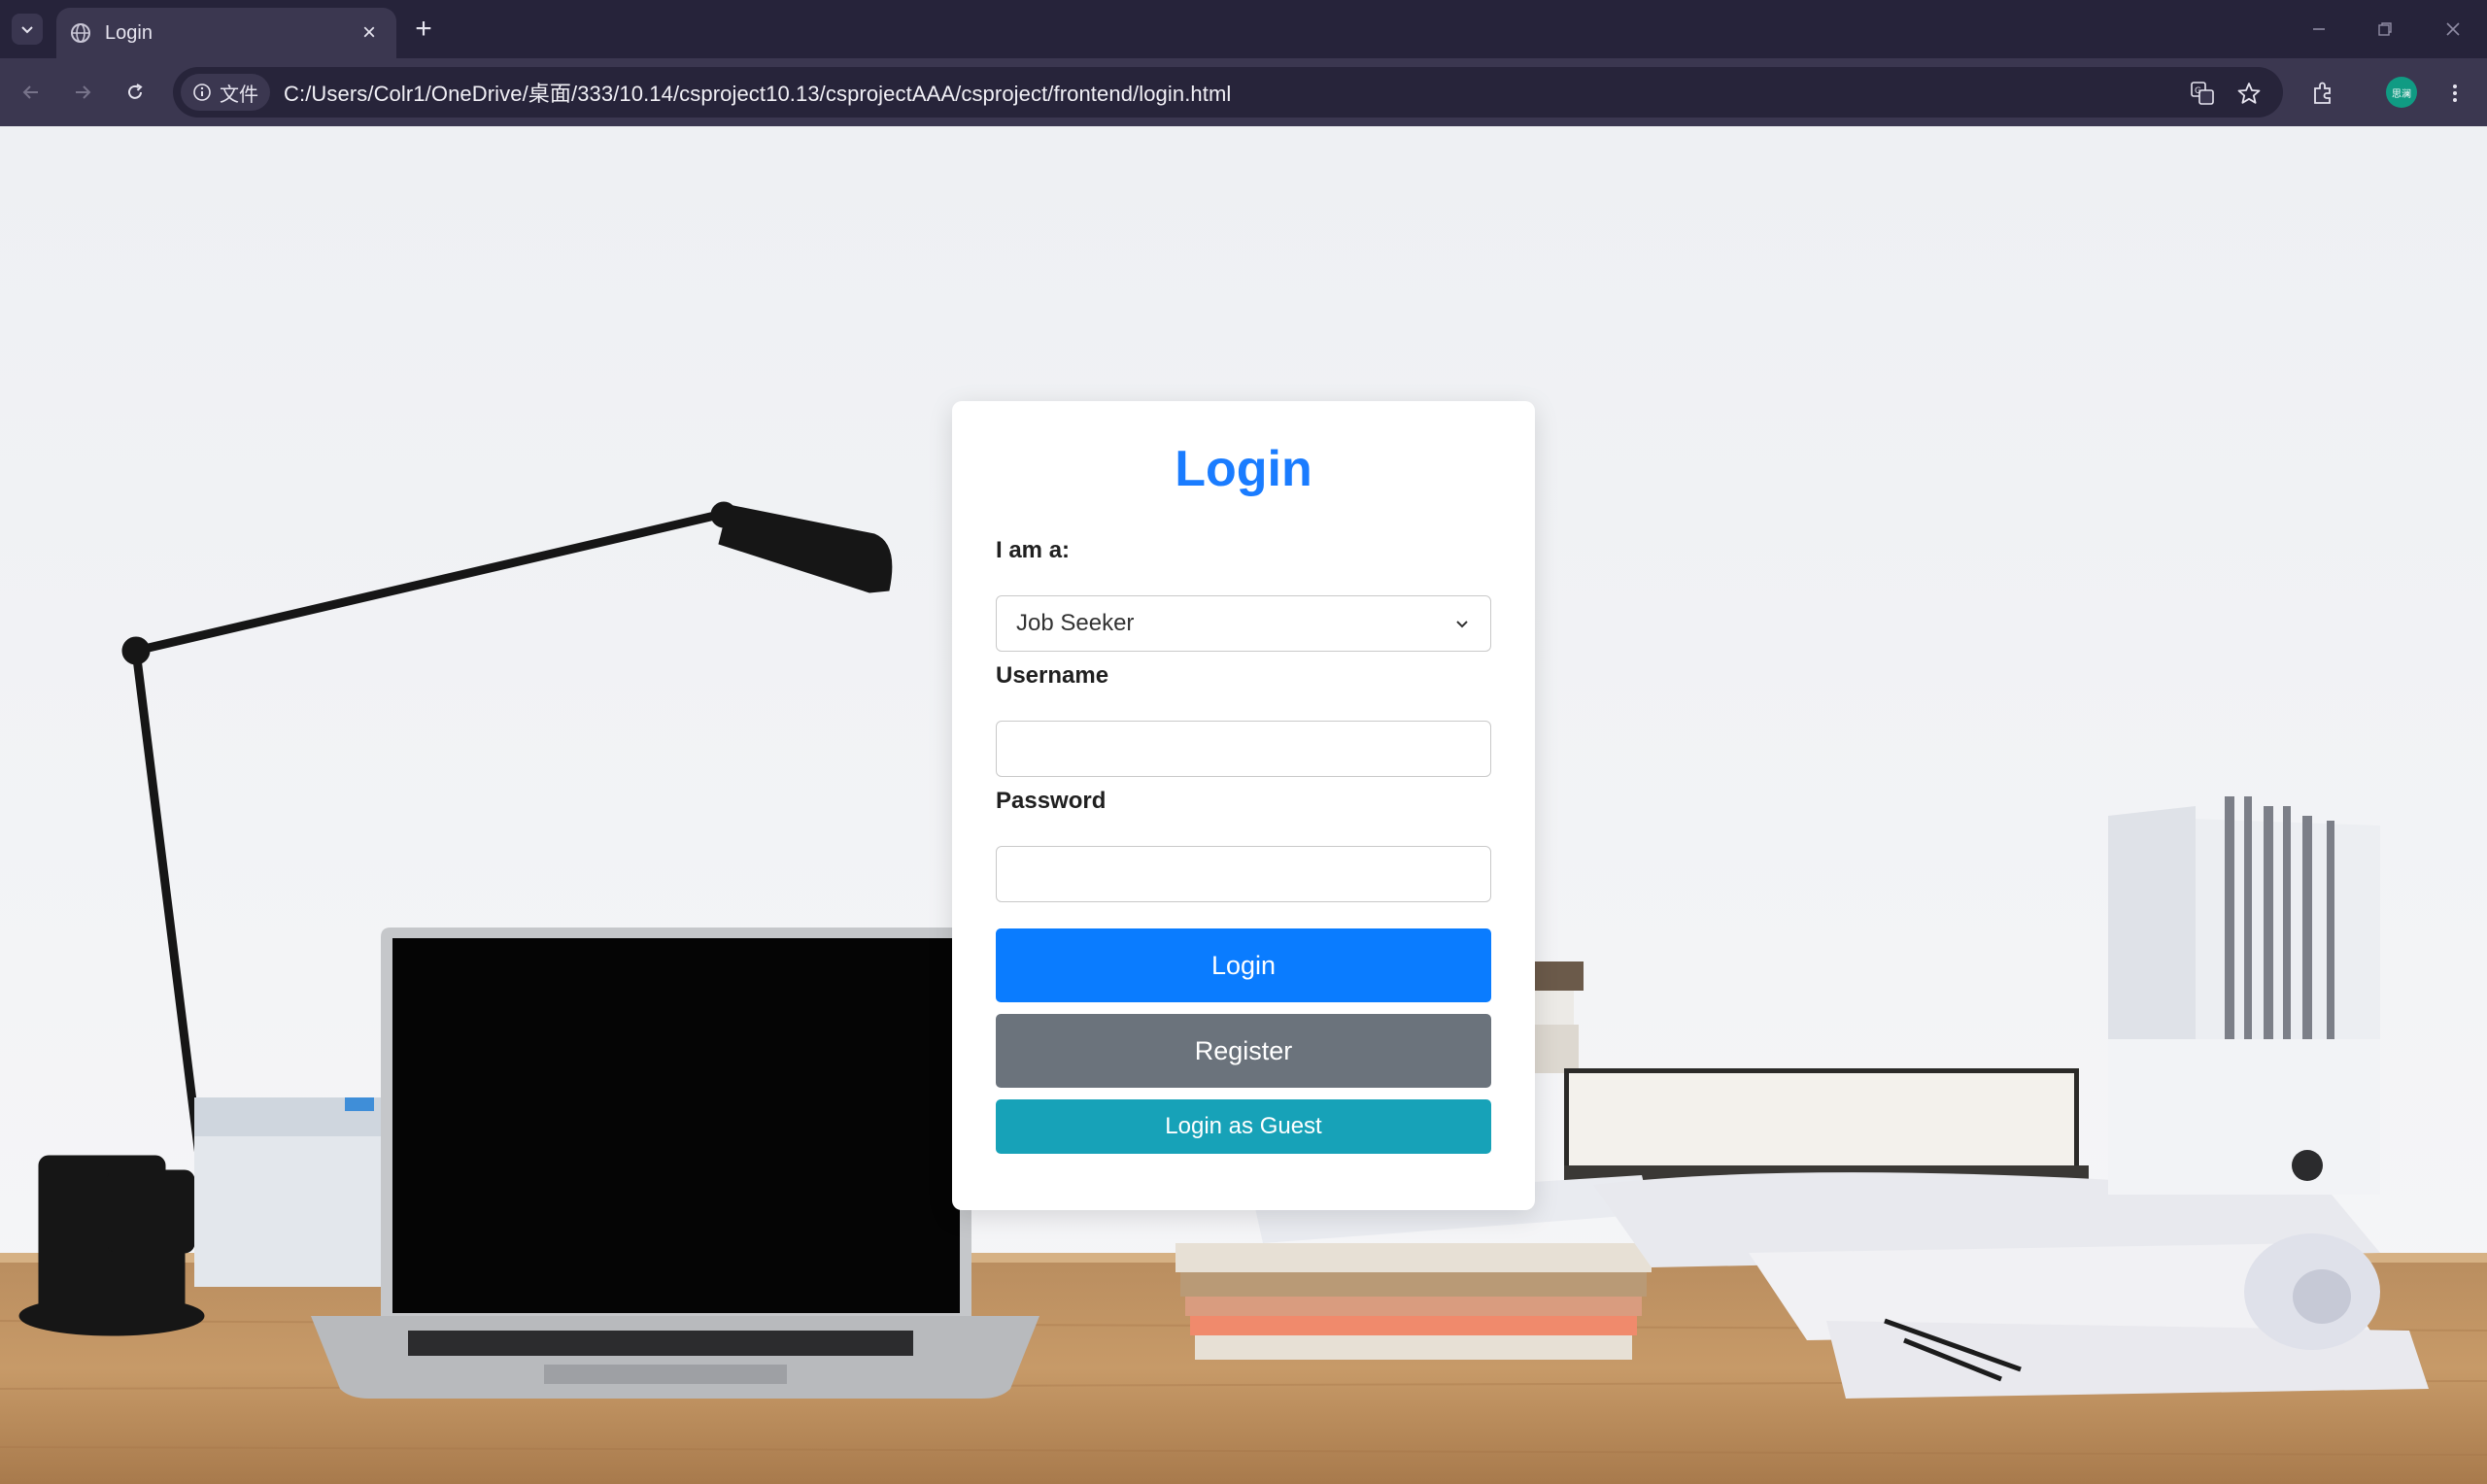  Describe the element at coordinates (2455, 94) in the screenshot. I see `more-icon` at that location.